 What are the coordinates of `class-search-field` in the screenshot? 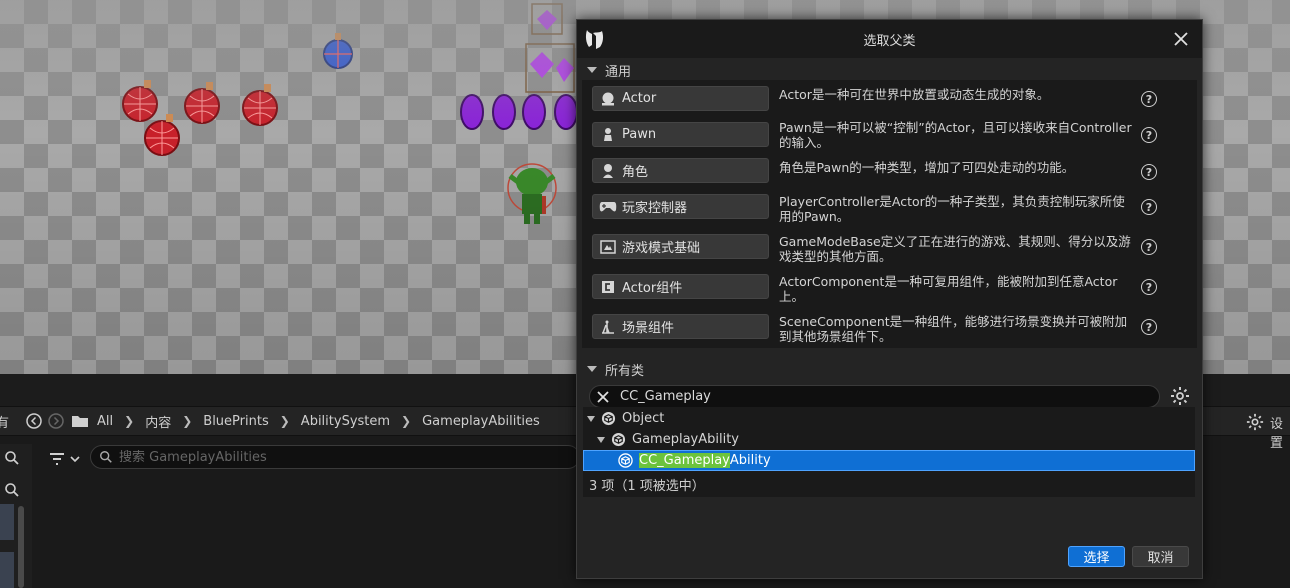 It's located at (874, 396).